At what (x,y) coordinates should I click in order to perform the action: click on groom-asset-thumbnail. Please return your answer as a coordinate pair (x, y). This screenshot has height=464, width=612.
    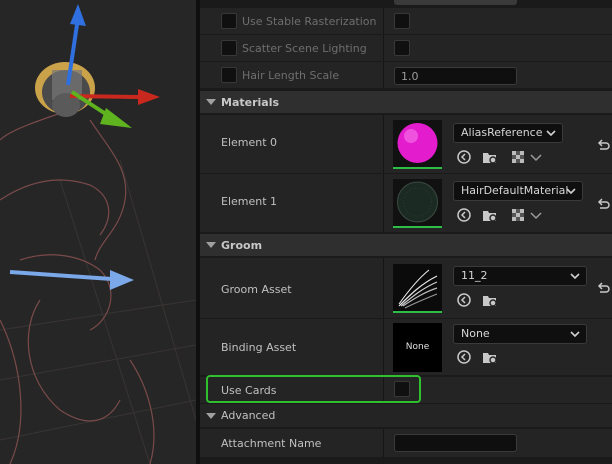
    Looking at the image, I should click on (417, 288).